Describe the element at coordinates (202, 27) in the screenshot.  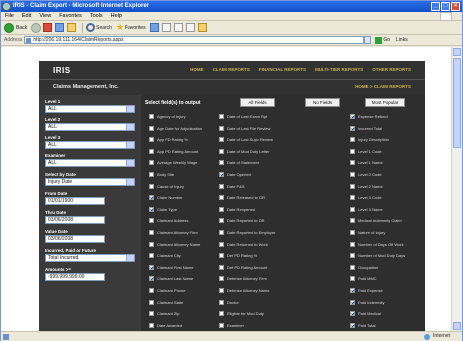
I see `folder-icon` at that location.